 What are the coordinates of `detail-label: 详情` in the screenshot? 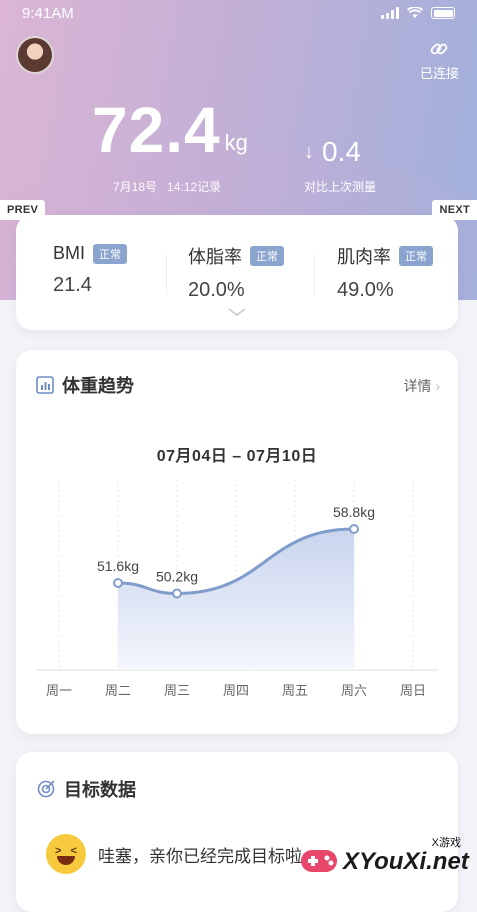 It's located at (417, 386).